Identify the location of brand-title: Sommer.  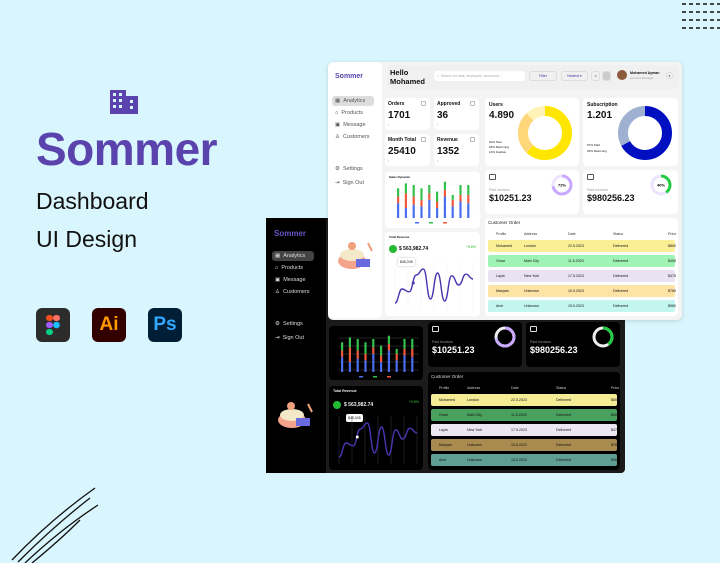
(127, 149).